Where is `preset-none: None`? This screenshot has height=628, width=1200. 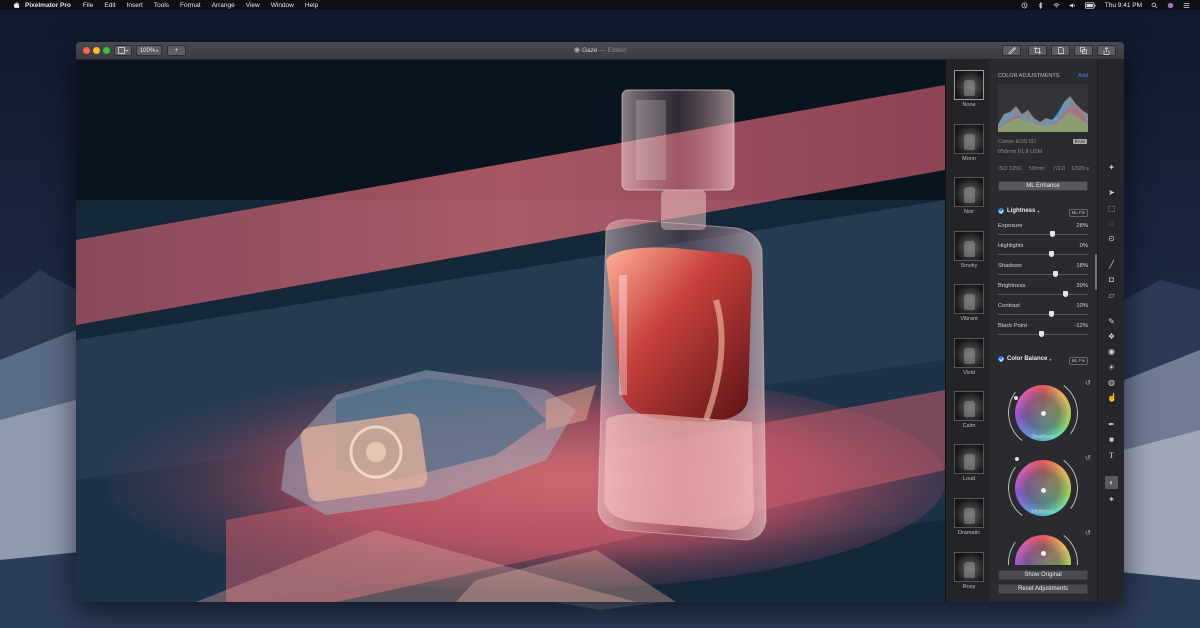 preset-none: None is located at coordinates (969, 89).